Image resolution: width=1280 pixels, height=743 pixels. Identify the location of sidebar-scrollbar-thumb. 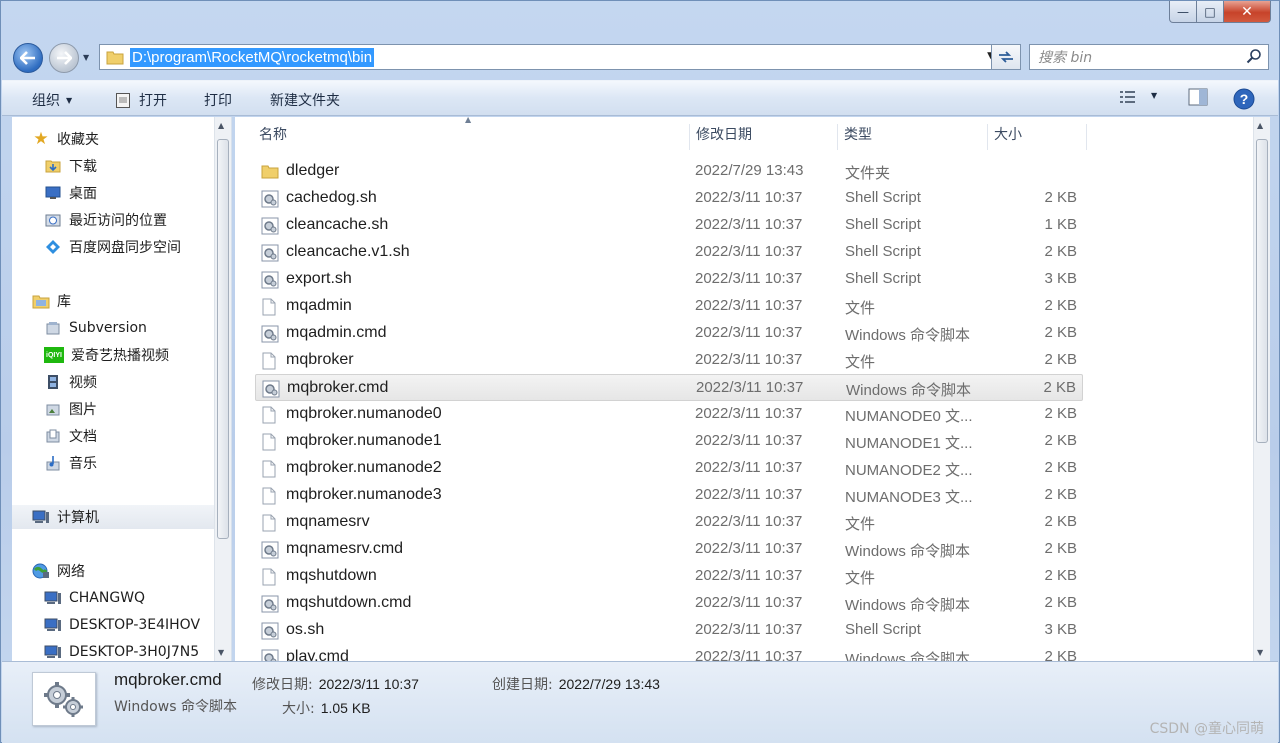
(223, 339).